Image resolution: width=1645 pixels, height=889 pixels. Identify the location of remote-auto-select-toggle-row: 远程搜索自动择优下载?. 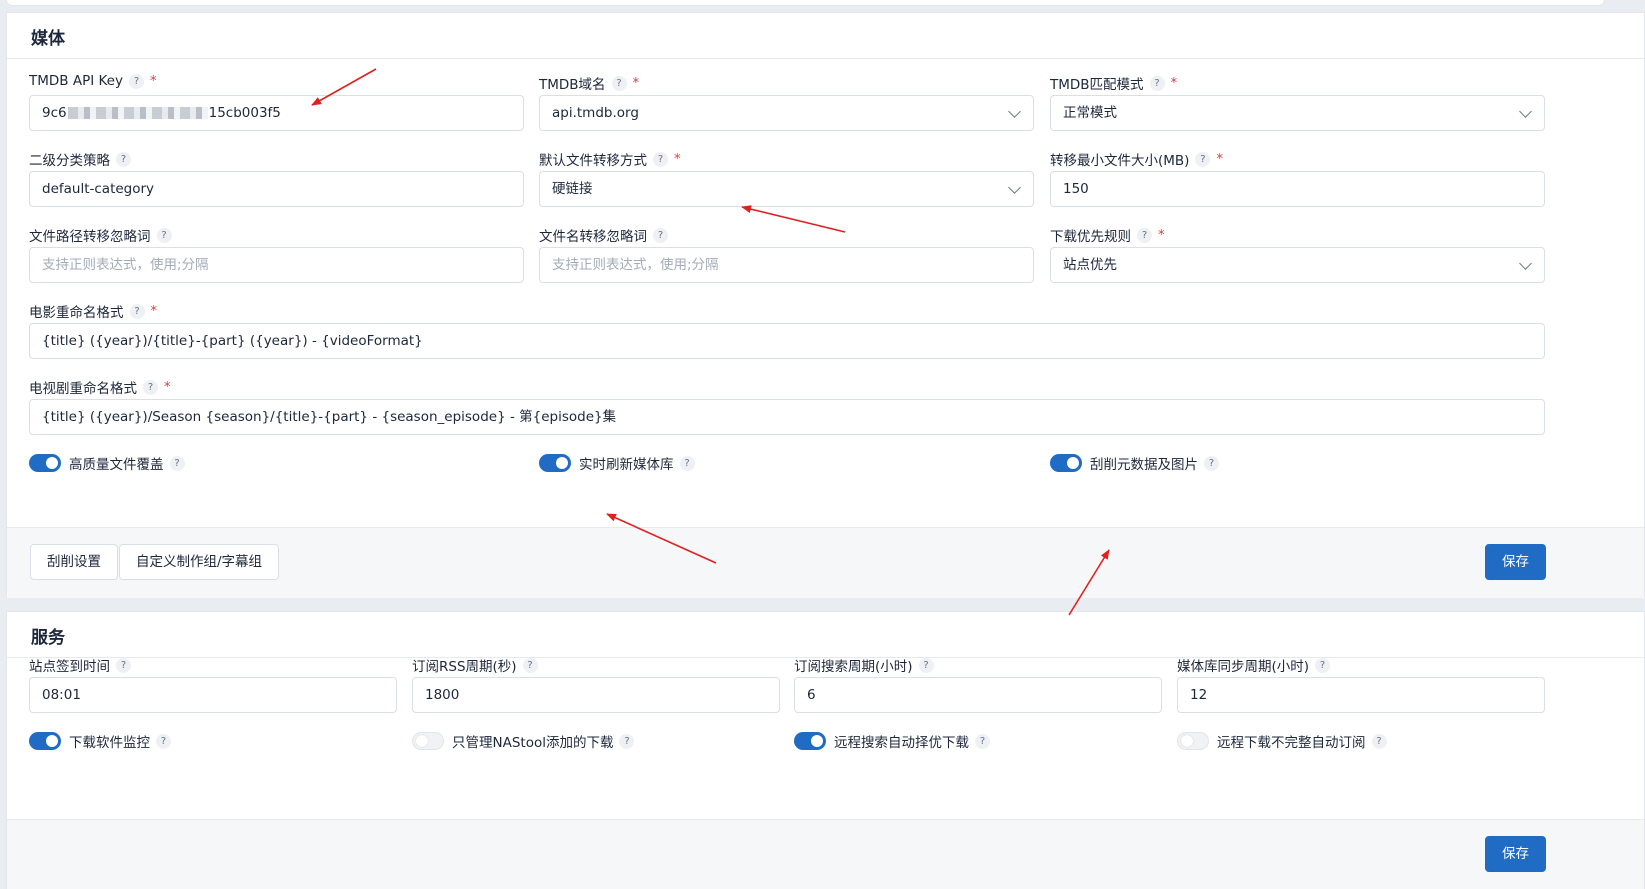
(892, 741).